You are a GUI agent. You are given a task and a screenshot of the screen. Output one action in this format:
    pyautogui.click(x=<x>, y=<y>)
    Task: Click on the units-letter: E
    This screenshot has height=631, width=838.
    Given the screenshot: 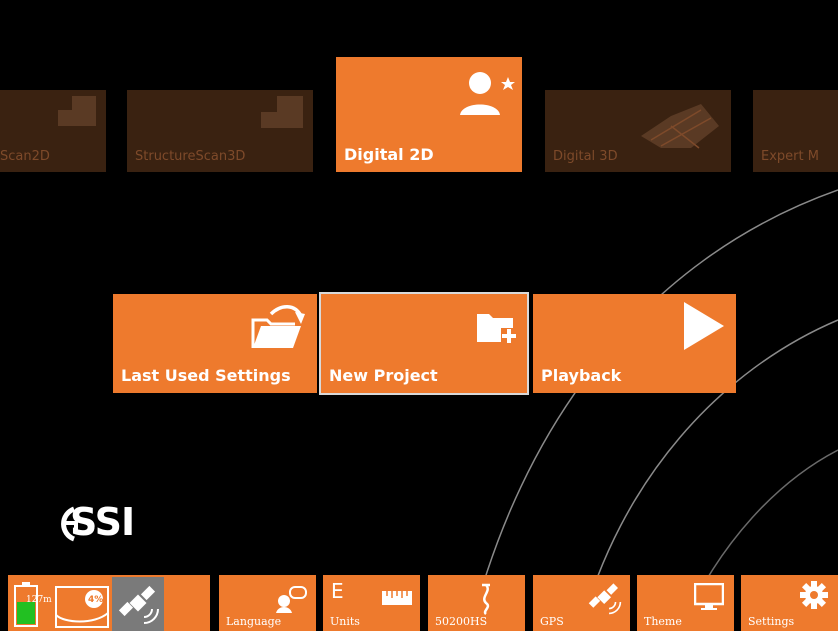 What is the action you would take?
    pyautogui.click(x=337, y=591)
    